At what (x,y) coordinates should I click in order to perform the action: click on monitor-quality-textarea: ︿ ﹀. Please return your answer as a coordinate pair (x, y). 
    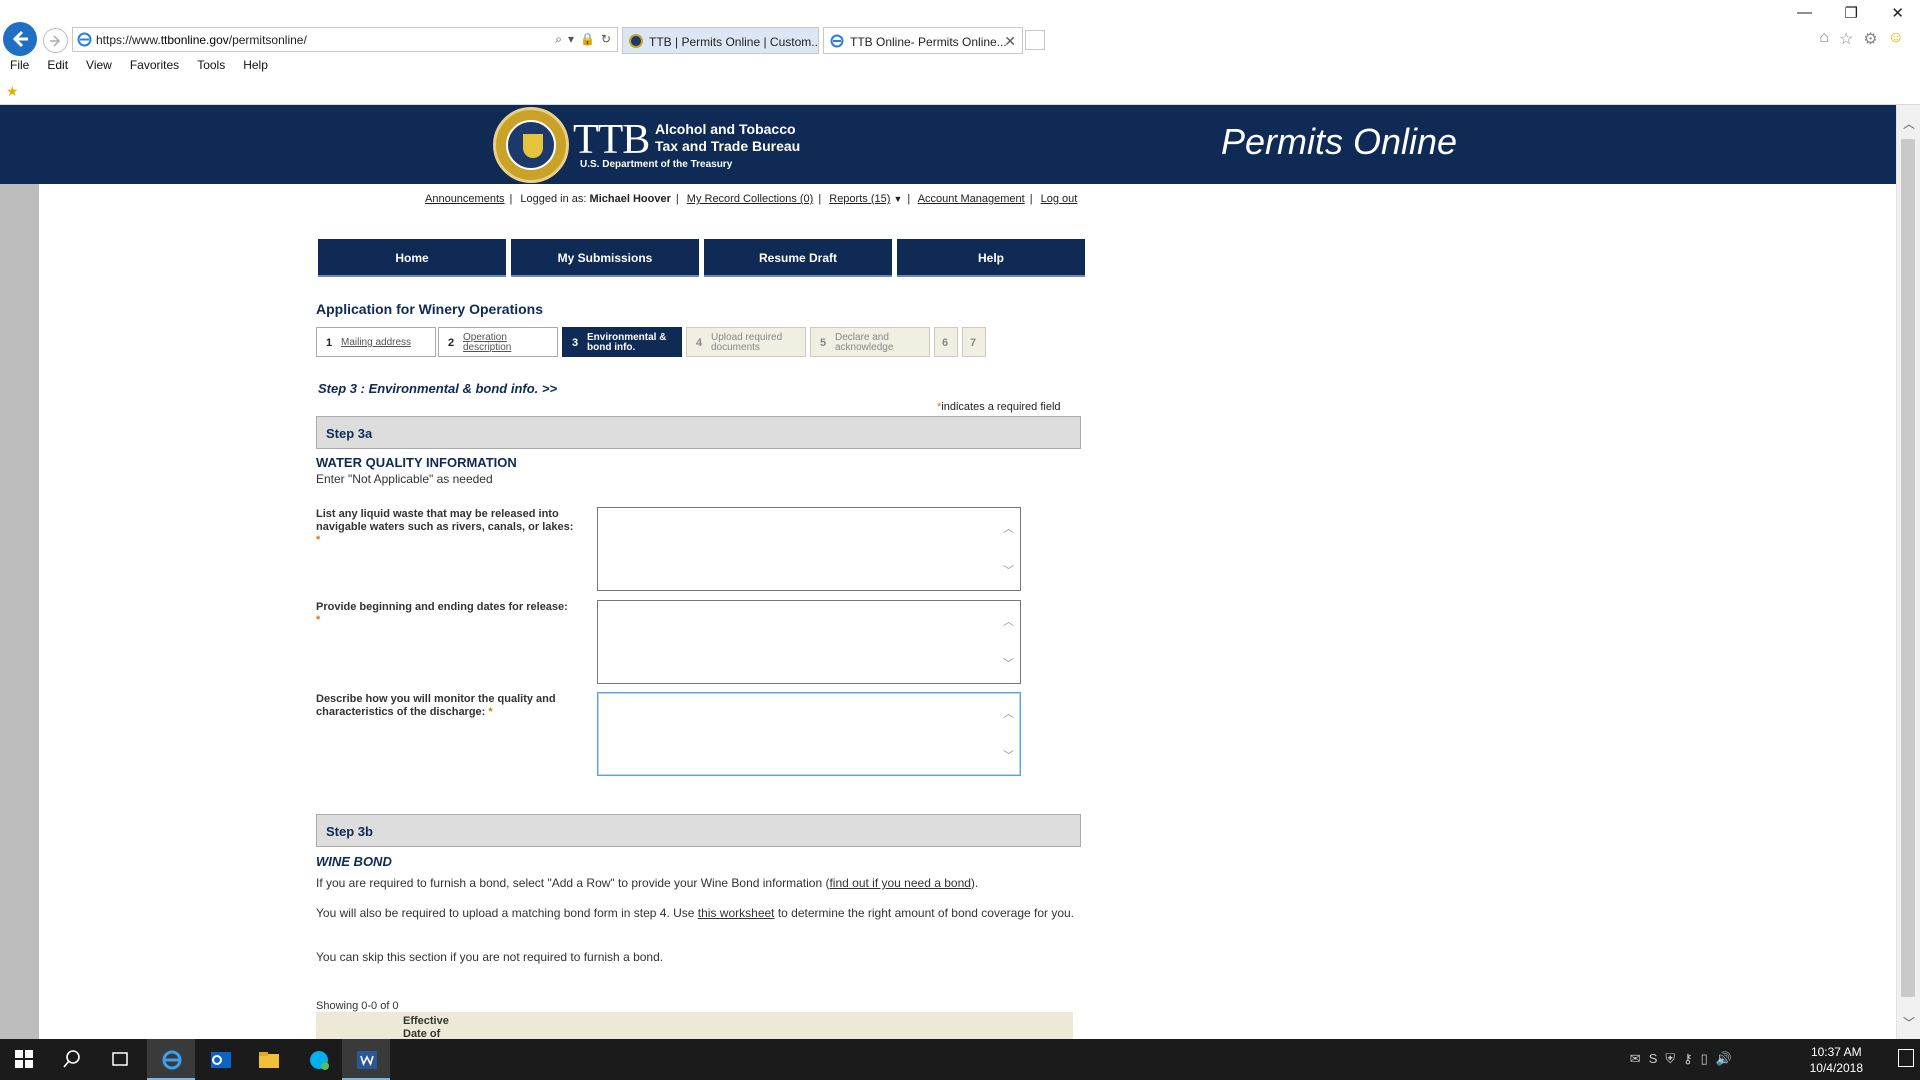
    Looking at the image, I should click on (809, 734).